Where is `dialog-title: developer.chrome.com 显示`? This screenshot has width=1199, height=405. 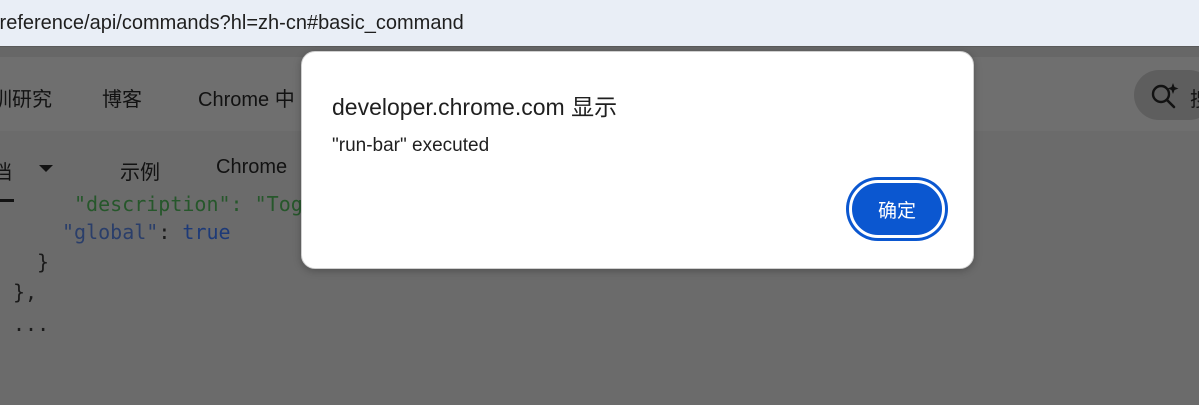
dialog-title: developer.chrome.com 显示 is located at coordinates (475, 107).